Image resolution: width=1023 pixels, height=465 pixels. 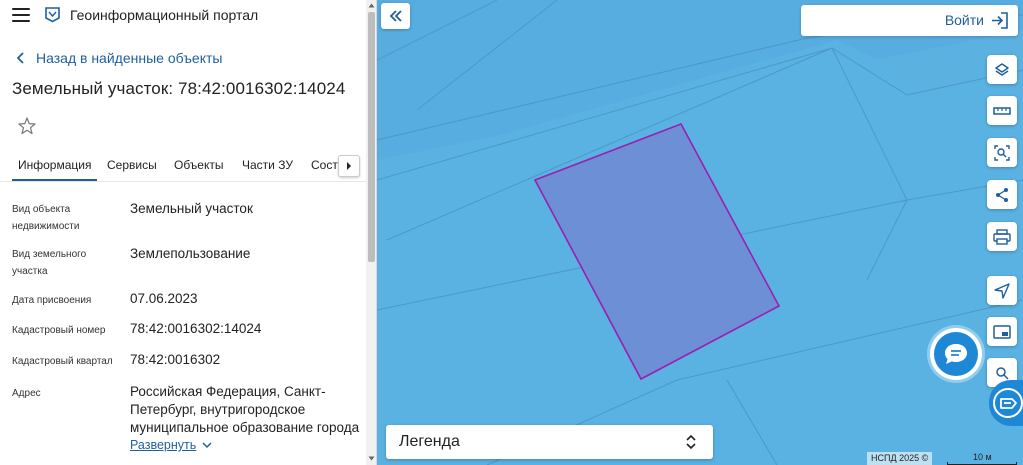 I want to click on login-label: Войти, so click(x=964, y=20).